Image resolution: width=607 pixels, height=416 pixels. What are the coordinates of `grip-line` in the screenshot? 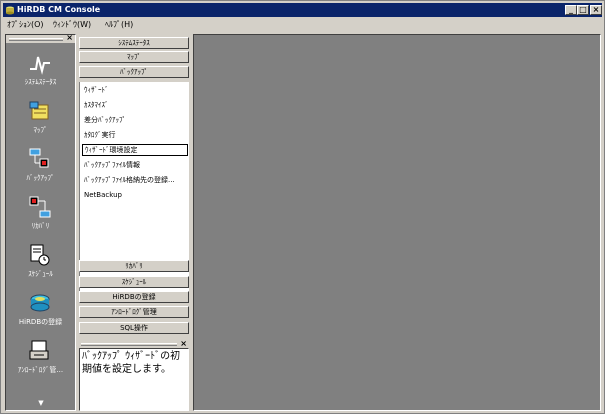 It's located at (36, 39).